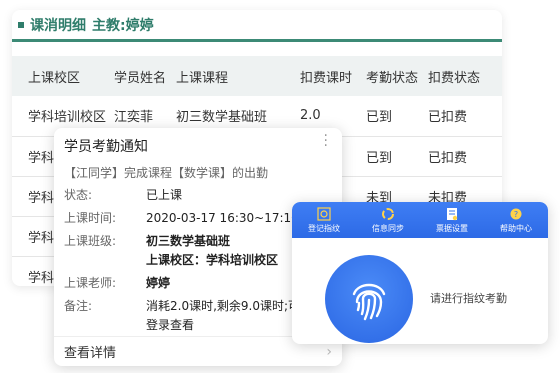  I want to click on fingerprint-body: 请进行指纹考勤, so click(420, 291).